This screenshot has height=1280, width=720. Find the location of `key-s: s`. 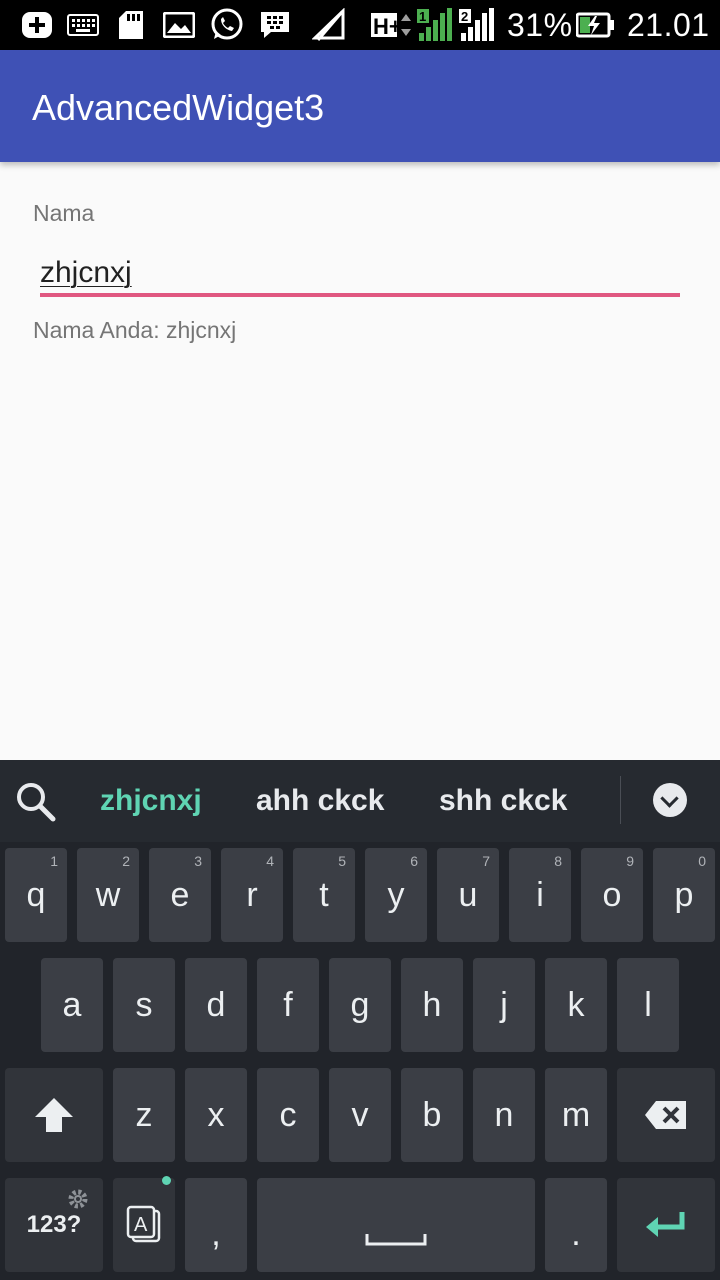

key-s: s is located at coordinates (144, 1005).